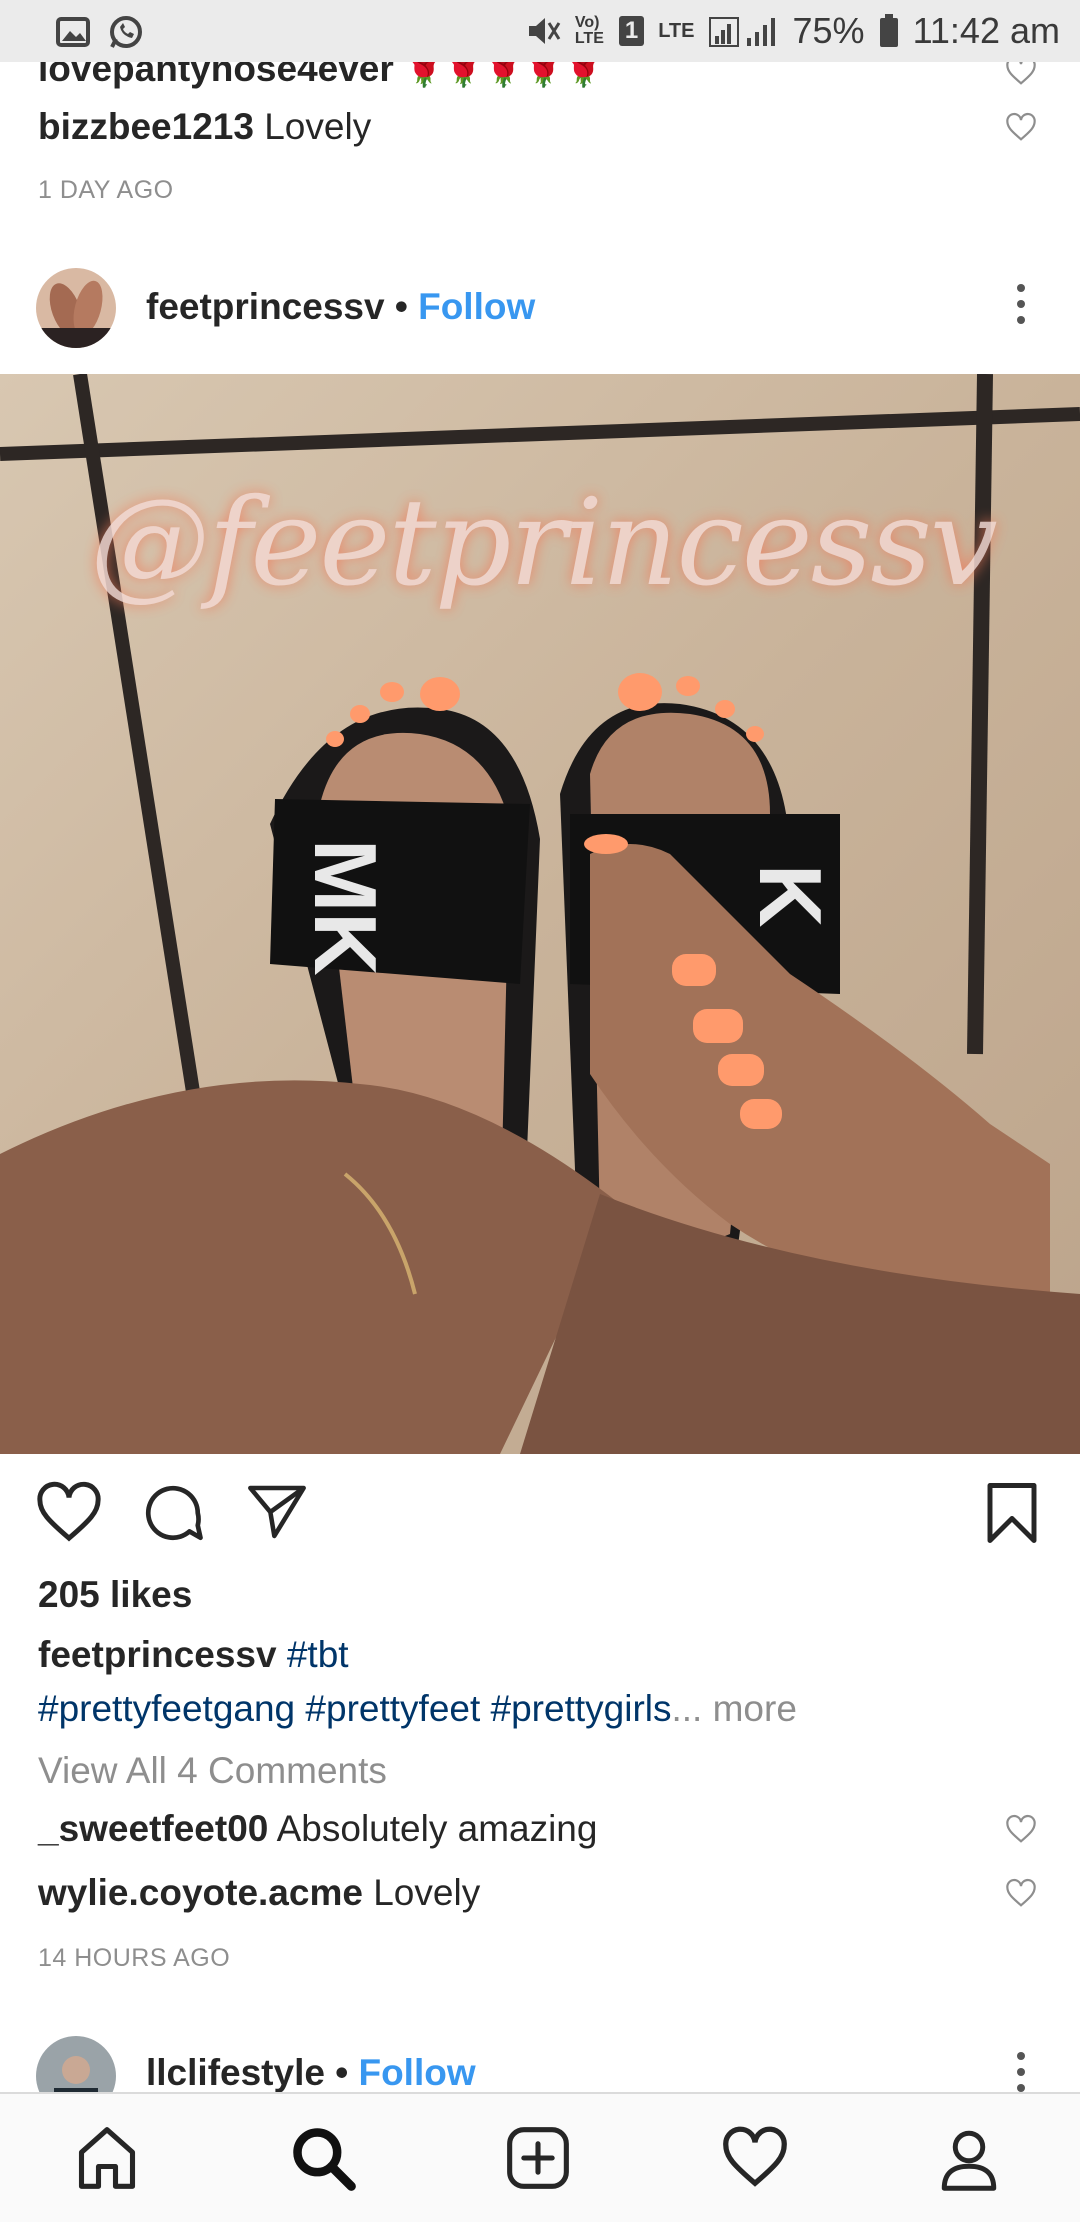 The height and width of the screenshot is (2222, 1080). What do you see at coordinates (107, 2160) in the screenshot?
I see `home-icon` at bounding box center [107, 2160].